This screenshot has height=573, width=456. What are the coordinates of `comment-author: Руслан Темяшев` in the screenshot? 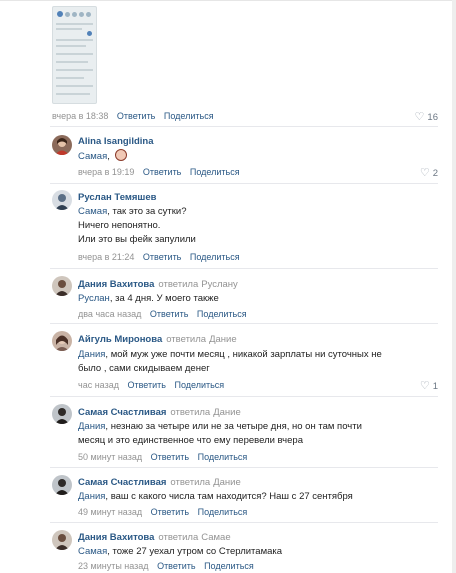 It's located at (117, 197).